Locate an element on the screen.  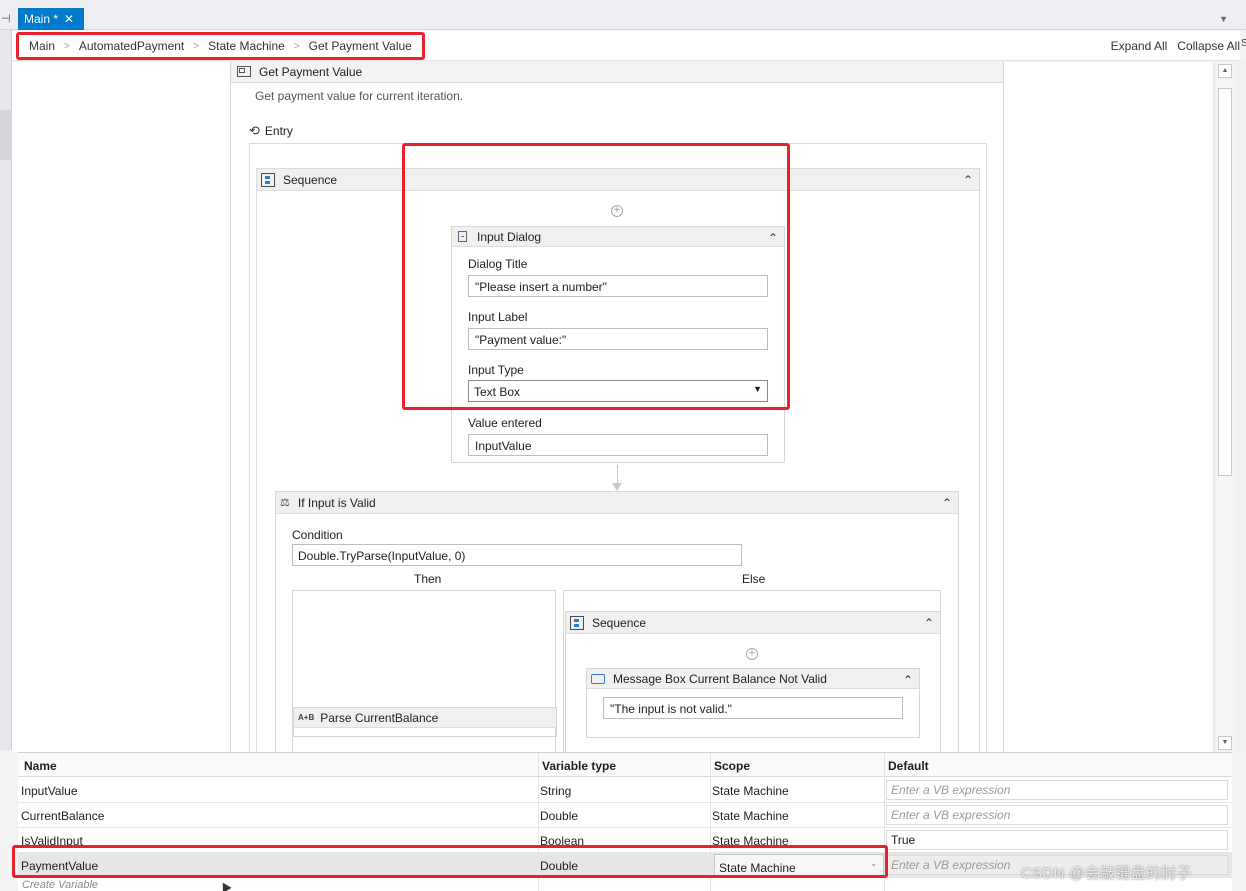
dialog-title-field: "Please insert a number" is located at coordinates (618, 286).